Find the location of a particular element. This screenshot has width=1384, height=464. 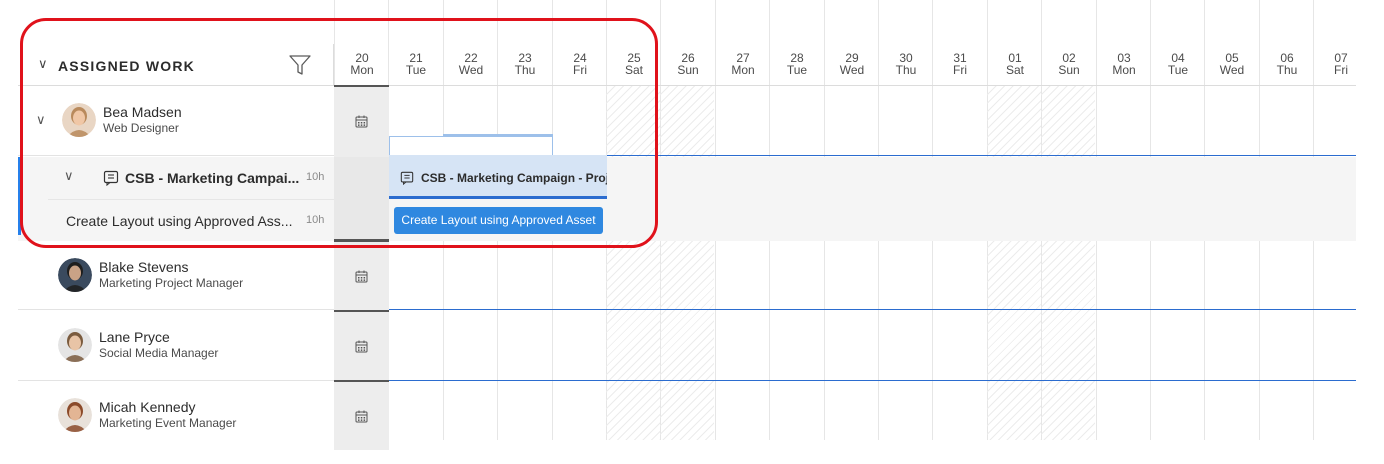

day-header-24: 24 Fri is located at coordinates (580, 64).